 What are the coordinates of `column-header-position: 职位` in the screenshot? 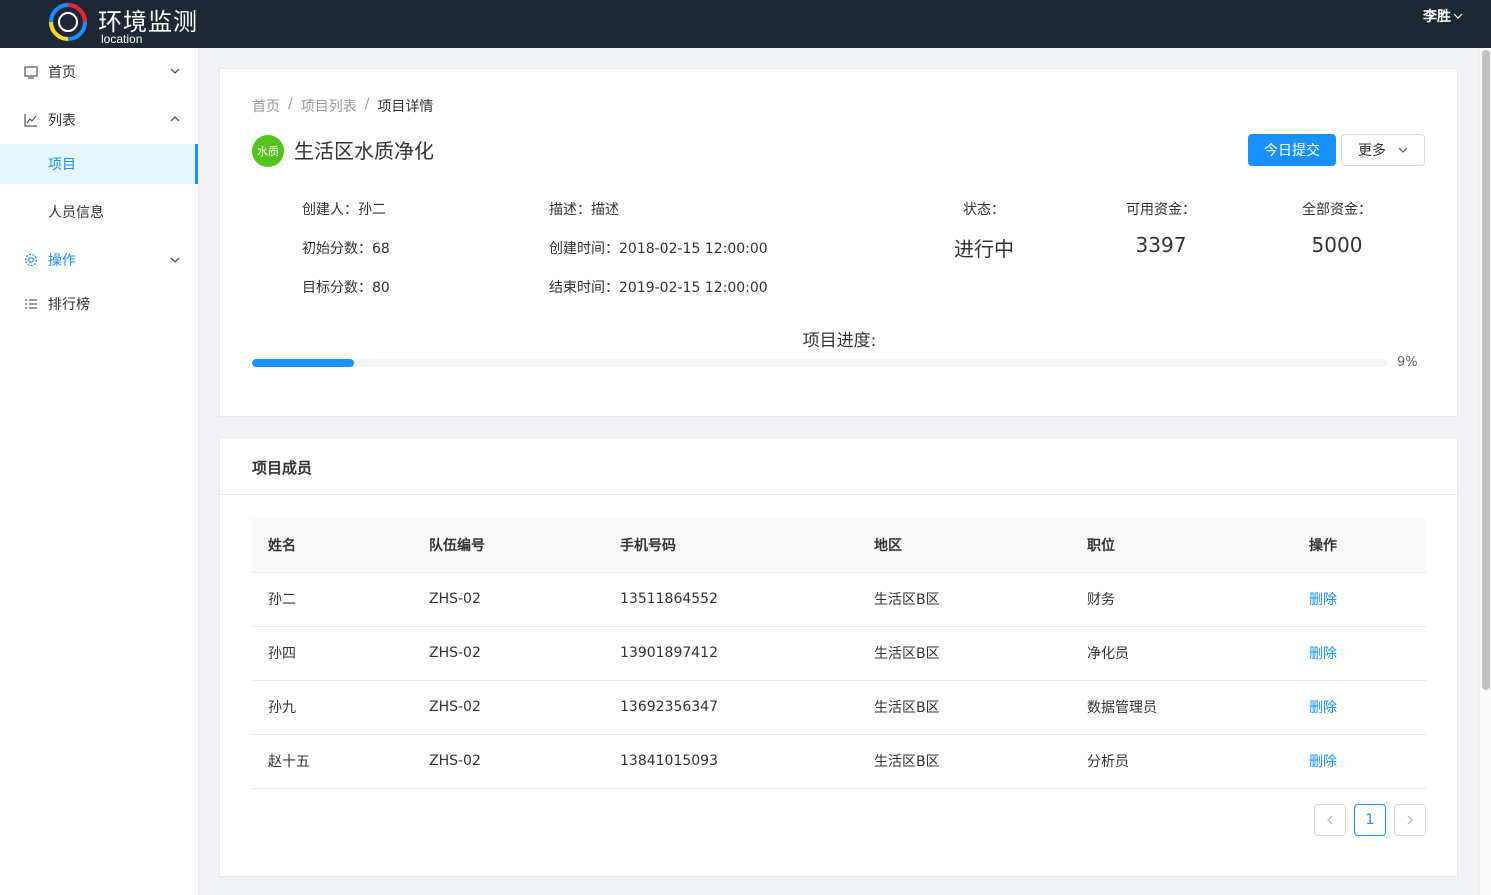 It's located at (1182, 545).